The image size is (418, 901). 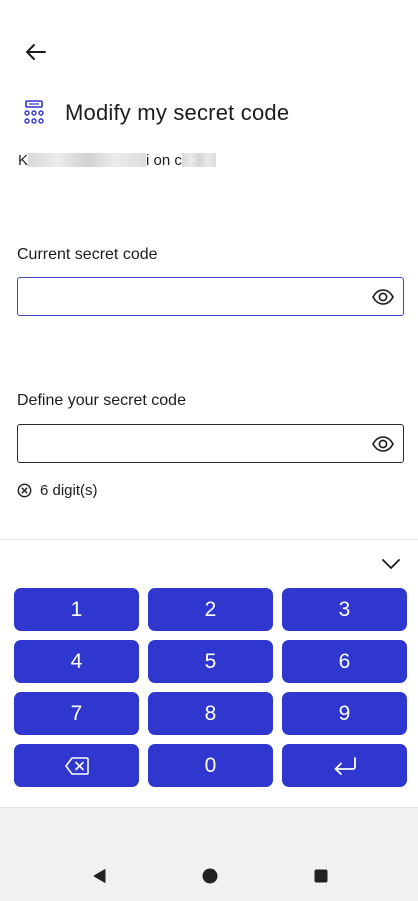 I want to click on circle-home-icon, so click(x=210, y=876).